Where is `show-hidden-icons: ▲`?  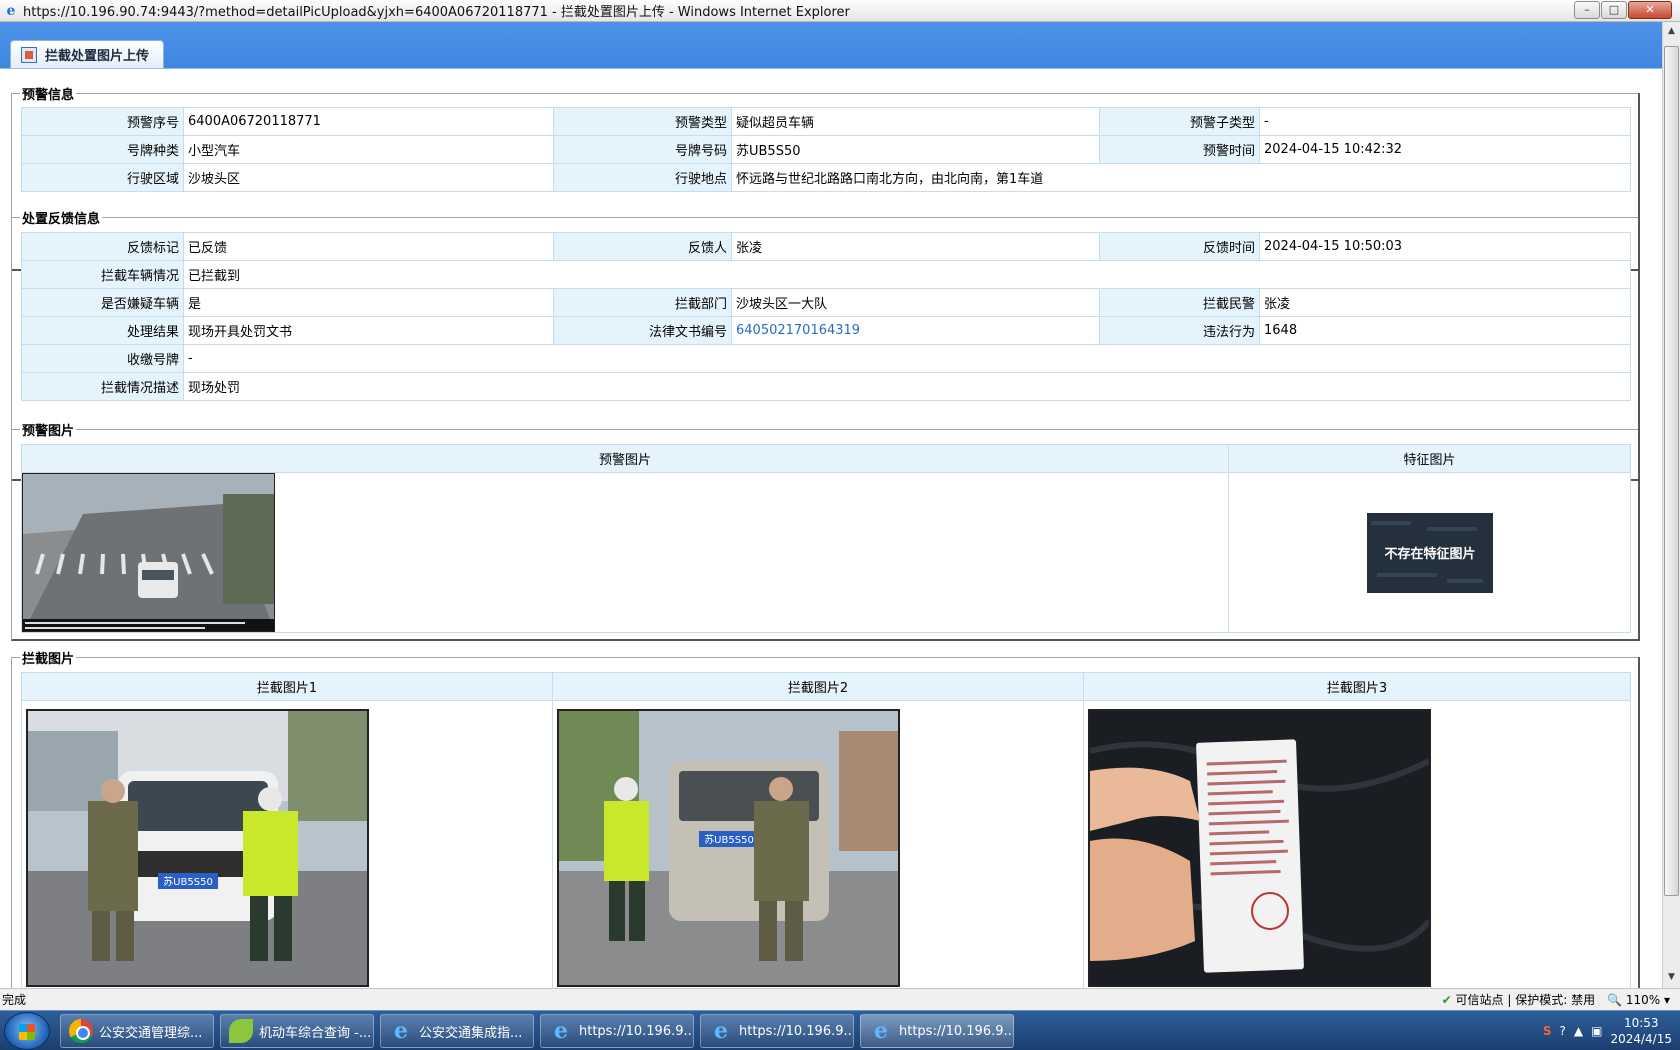 show-hidden-icons: ▲ is located at coordinates (1578, 1031).